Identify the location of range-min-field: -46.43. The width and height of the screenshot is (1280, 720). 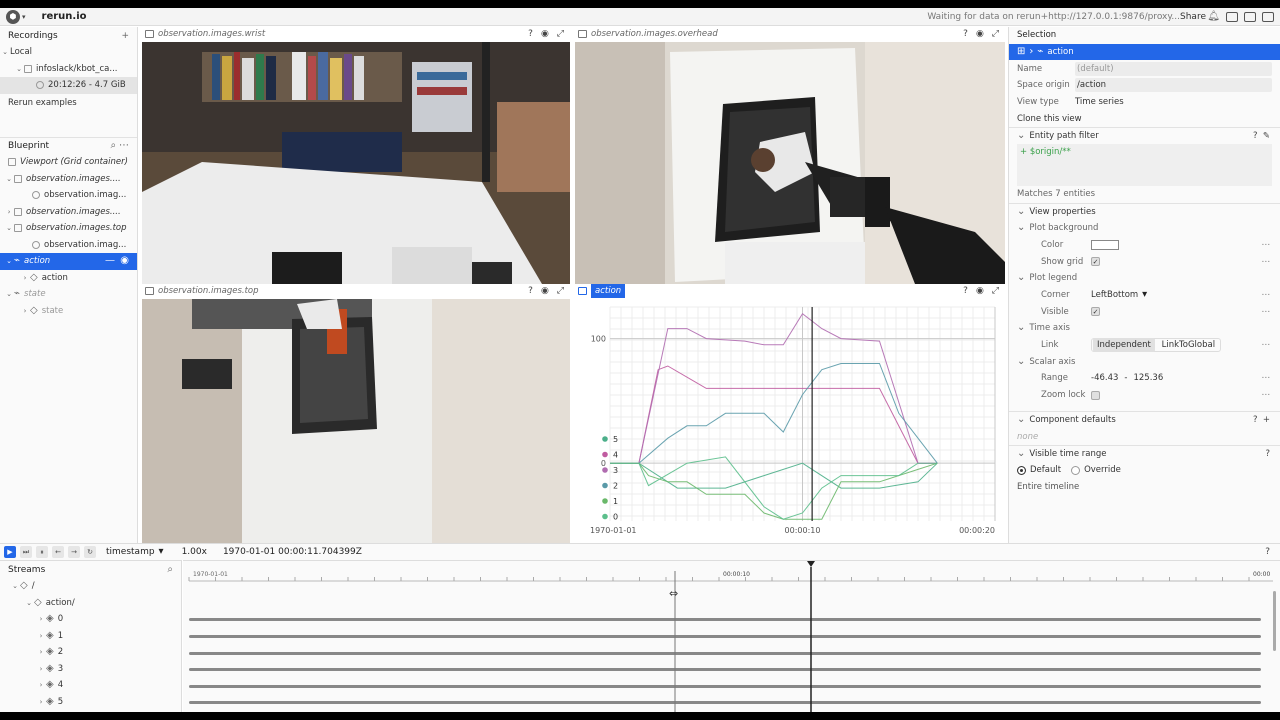
(1104, 378).